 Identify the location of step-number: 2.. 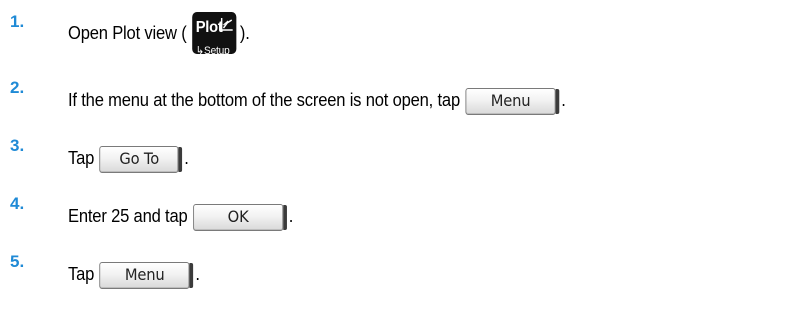
(17, 87).